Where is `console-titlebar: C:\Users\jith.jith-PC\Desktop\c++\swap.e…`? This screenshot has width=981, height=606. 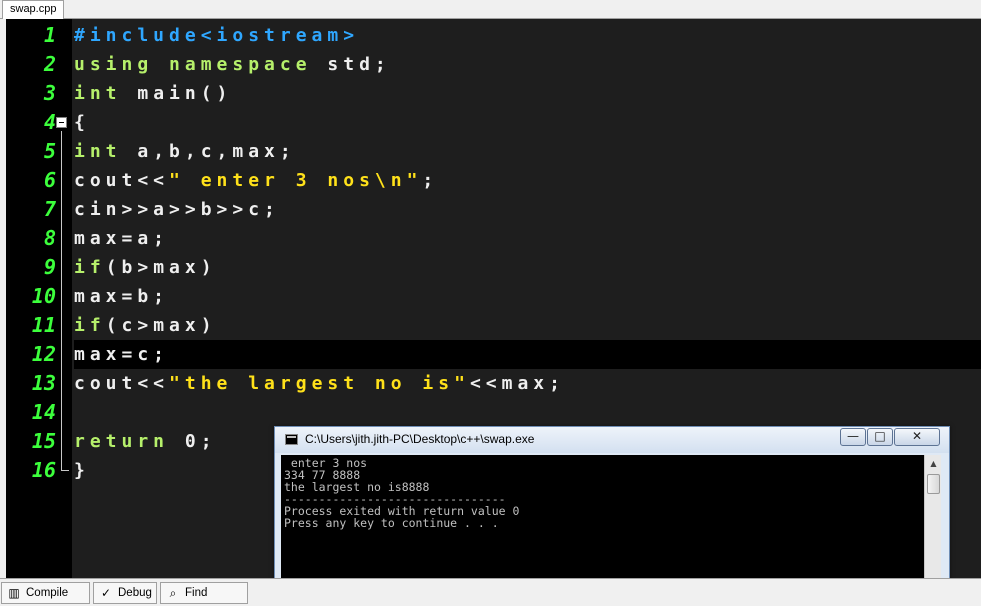
console-titlebar: C:\Users\jith.jith-PC\Desktop\c++\swap.e… is located at coordinates (612, 440).